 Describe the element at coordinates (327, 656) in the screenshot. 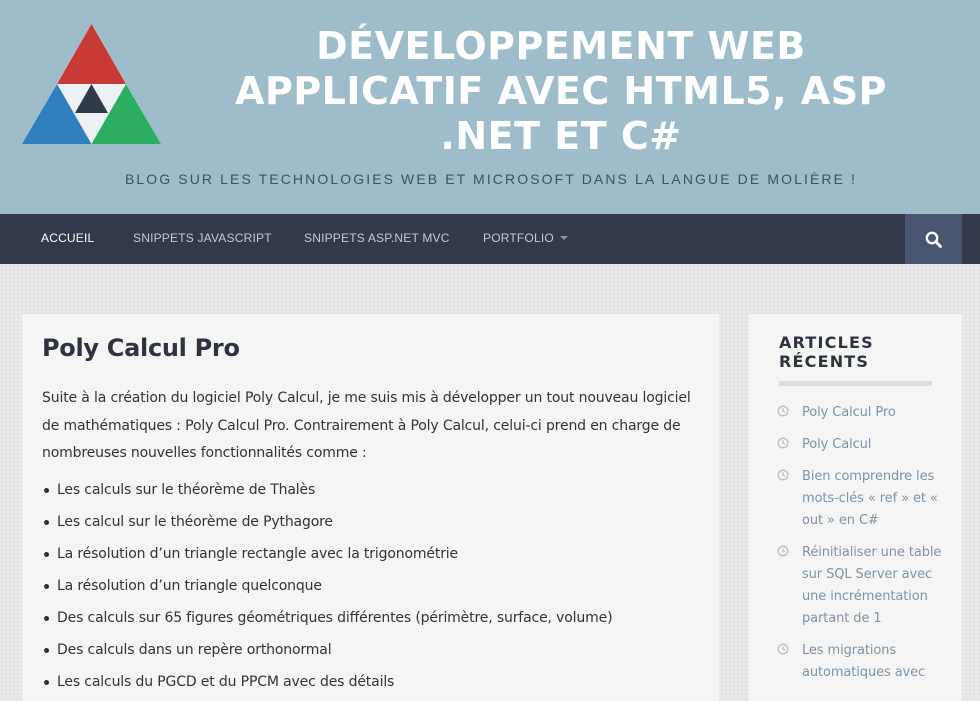

I see `list-item: Des calculs dans un repère orthonormal` at that location.